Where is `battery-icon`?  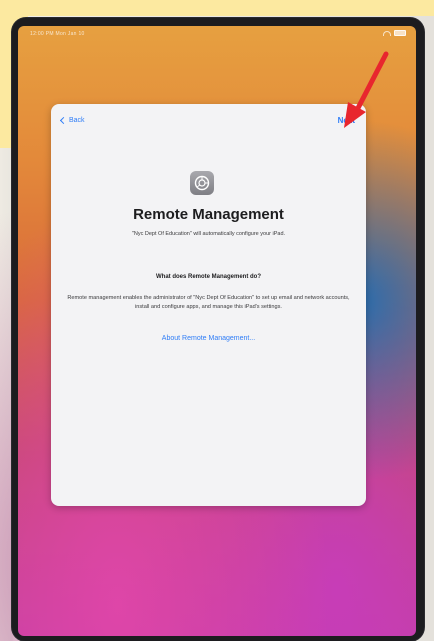
battery-icon is located at coordinates (400, 33).